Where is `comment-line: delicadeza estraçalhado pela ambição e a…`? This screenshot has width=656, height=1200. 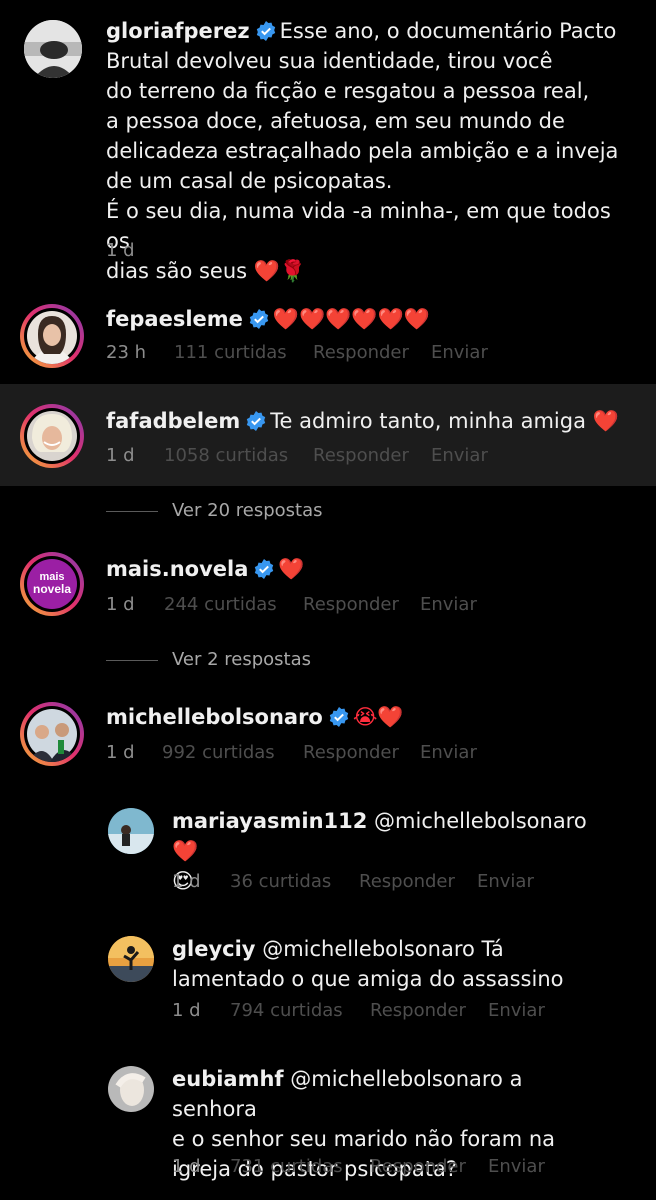 comment-line: delicadeza estraçalhado pela ambição e a… is located at coordinates (362, 151).